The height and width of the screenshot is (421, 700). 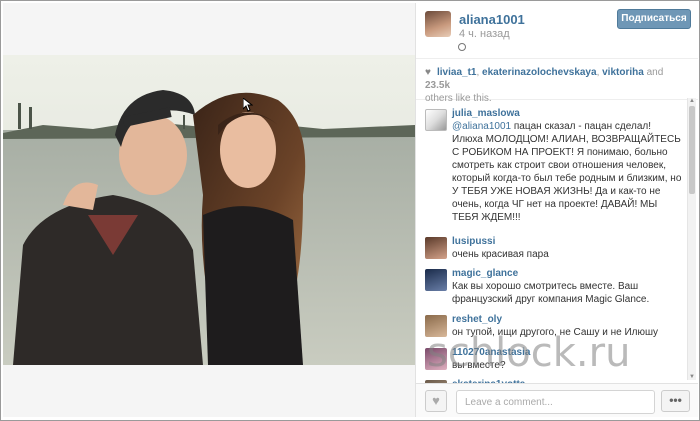 What do you see at coordinates (557, 31) in the screenshot?
I see `post-header: aliana1001 4 ч. назад Подписаться` at bounding box center [557, 31].